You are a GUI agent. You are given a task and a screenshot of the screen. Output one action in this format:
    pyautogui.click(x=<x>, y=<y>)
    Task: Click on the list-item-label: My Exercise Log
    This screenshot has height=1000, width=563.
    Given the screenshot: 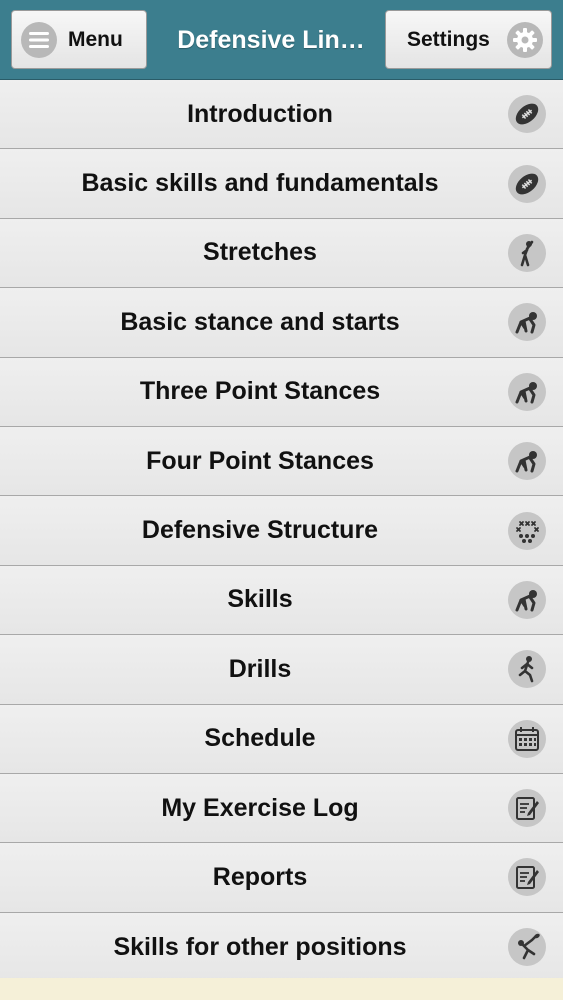 What is the action you would take?
    pyautogui.click(x=260, y=807)
    